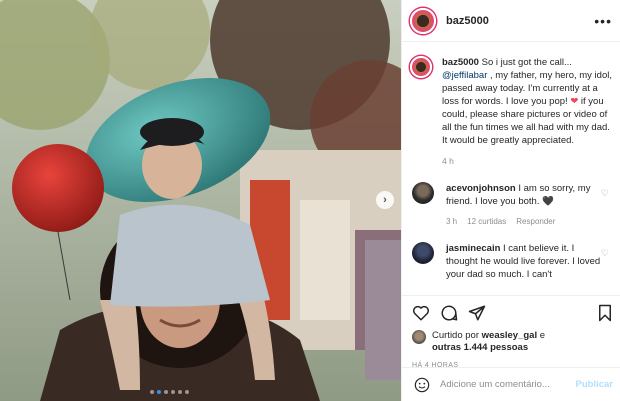 The height and width of the screenshot is (401, 620). I want to click on commenter-username: acevonjohnson, so click(481, 188).